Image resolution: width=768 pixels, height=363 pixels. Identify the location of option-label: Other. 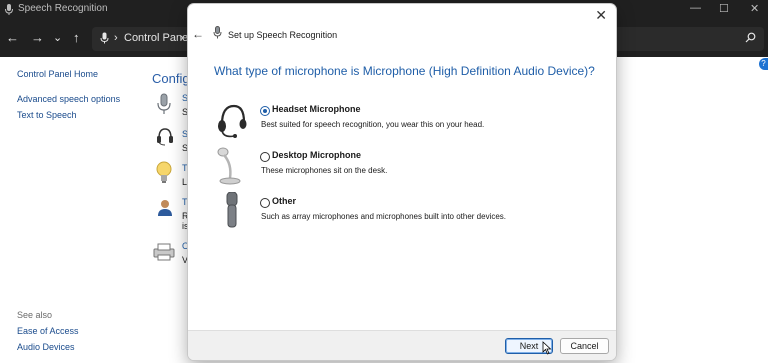
(284, 201).